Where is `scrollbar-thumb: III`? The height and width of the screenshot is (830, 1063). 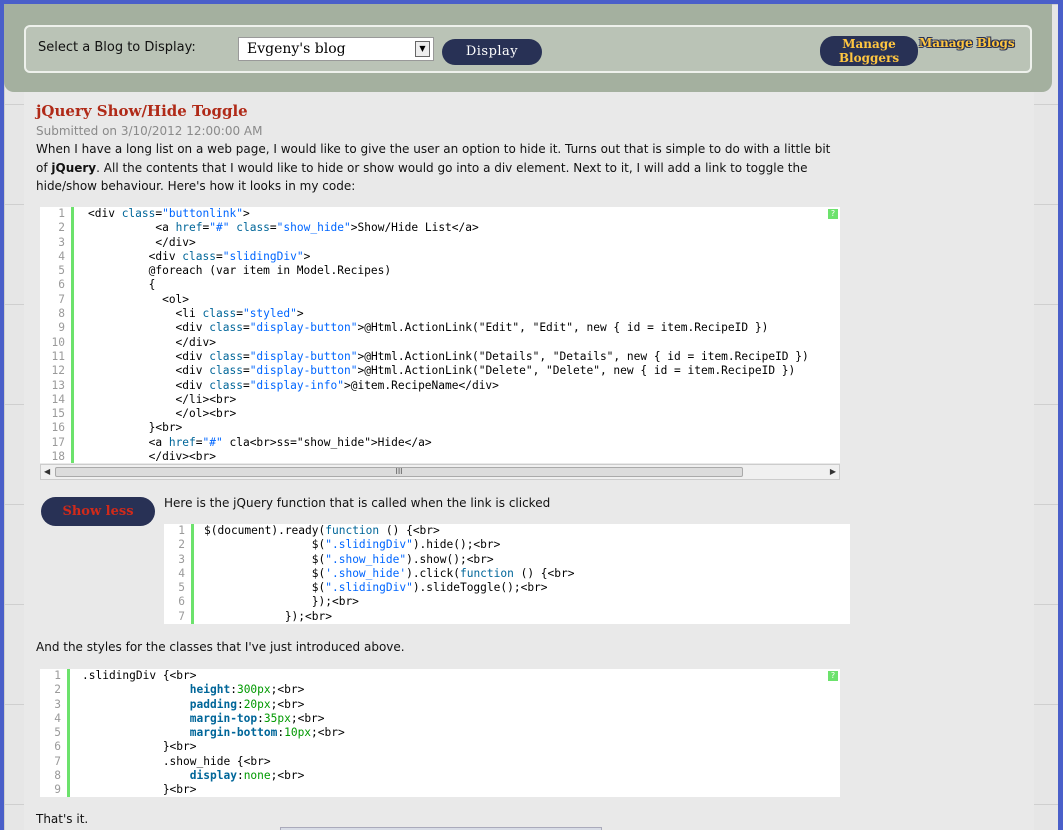
scrollbar-thumb: III is located at coordinates (399, 472).